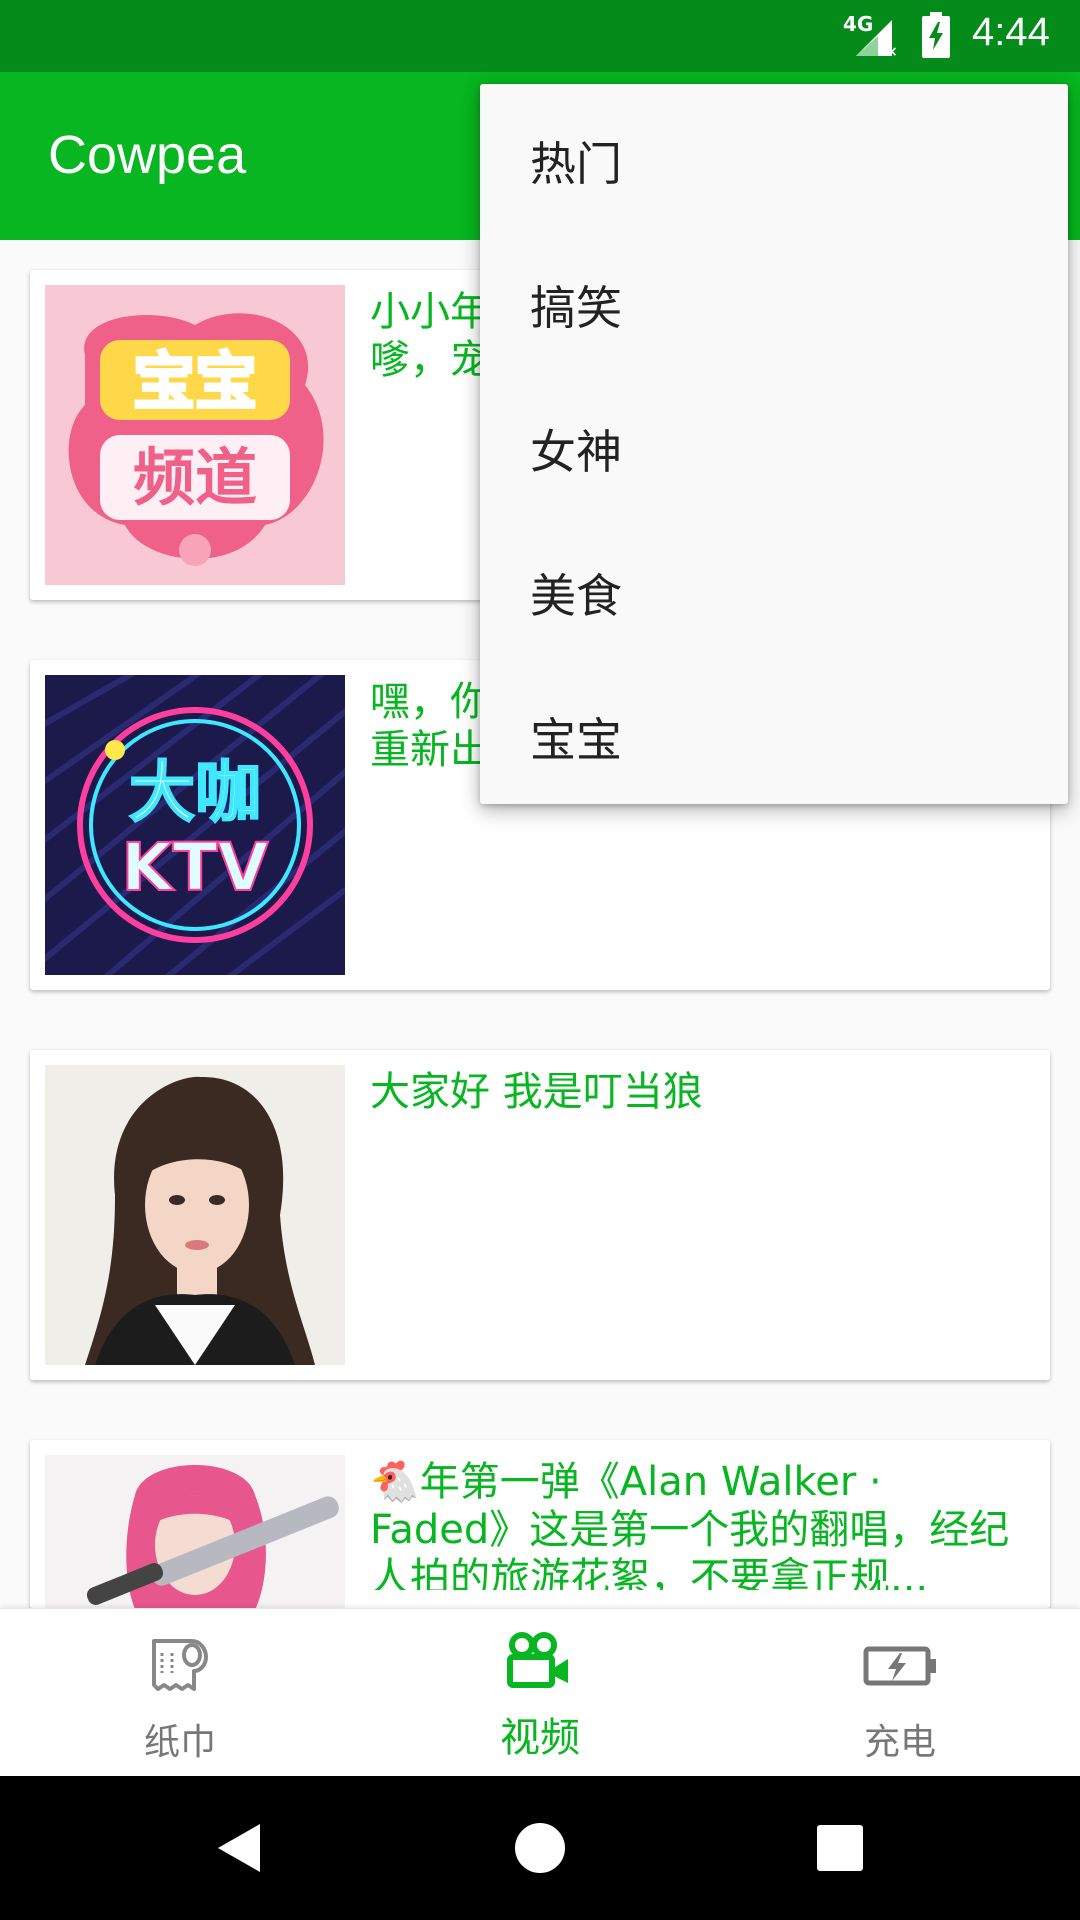 The width and height of the screenshot is (1080, 1920). What do you see at coordinates (537, 1660) in the screenshot?
I see `video-camera-icon` at bounding box center [537, 1660].